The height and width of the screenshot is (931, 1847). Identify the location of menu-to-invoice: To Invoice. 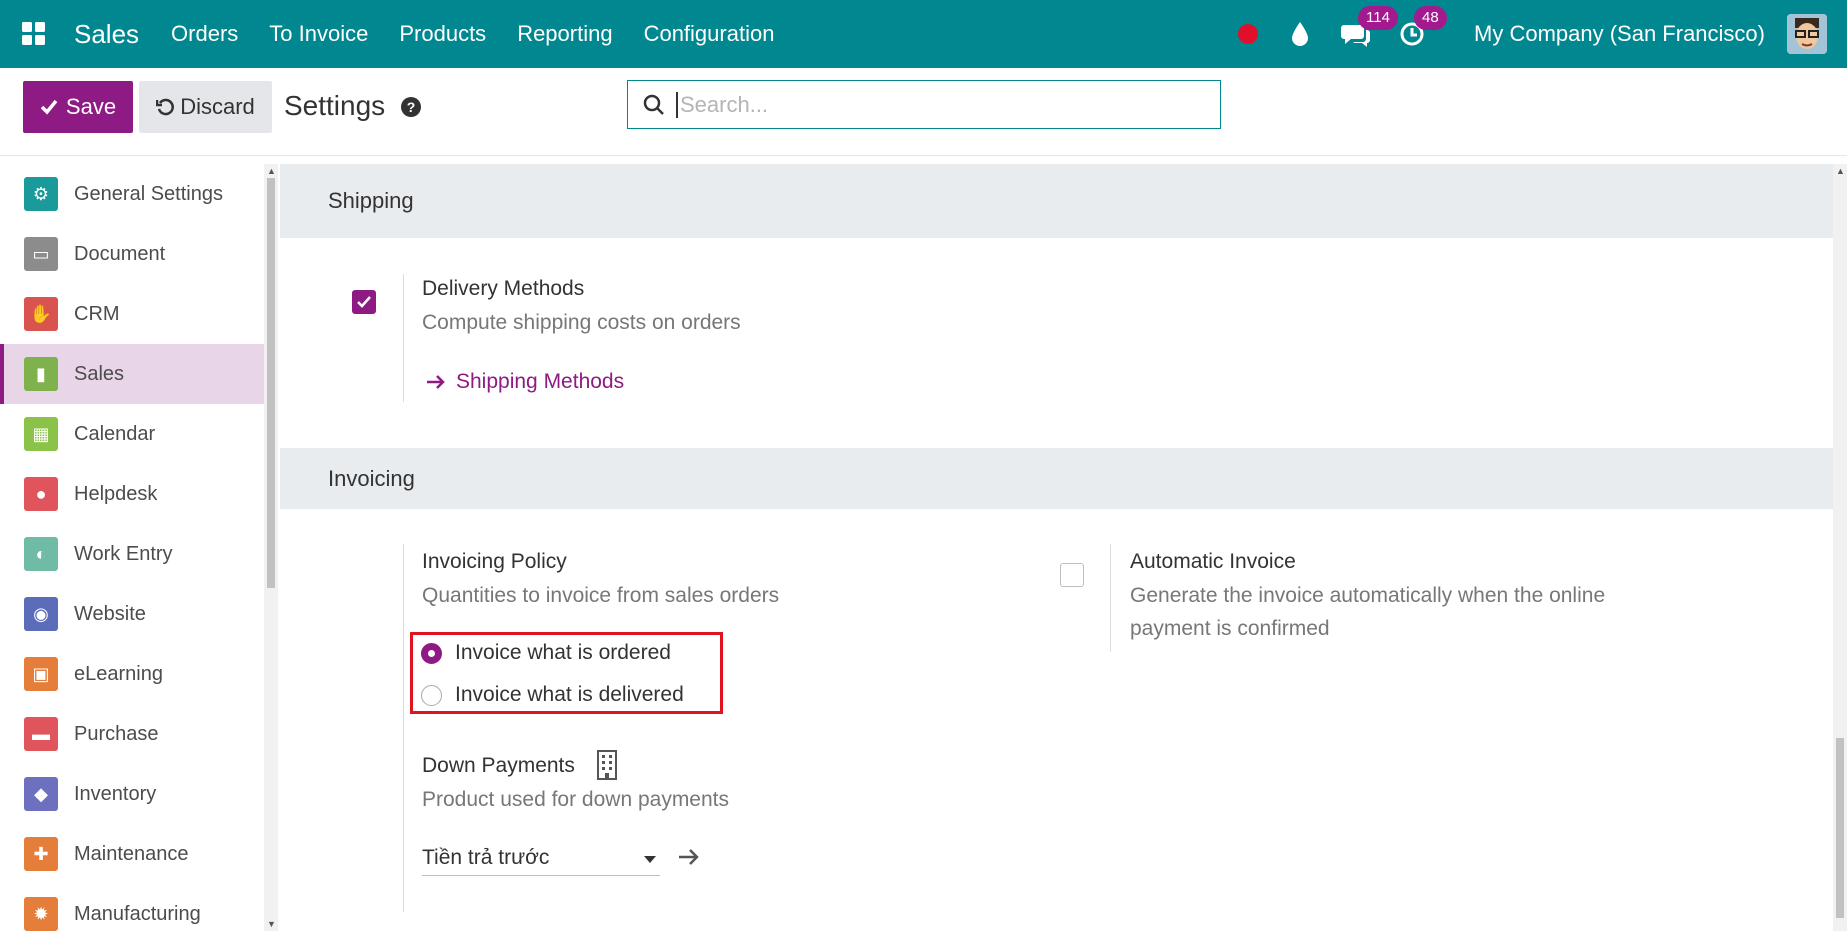
(318, 34).